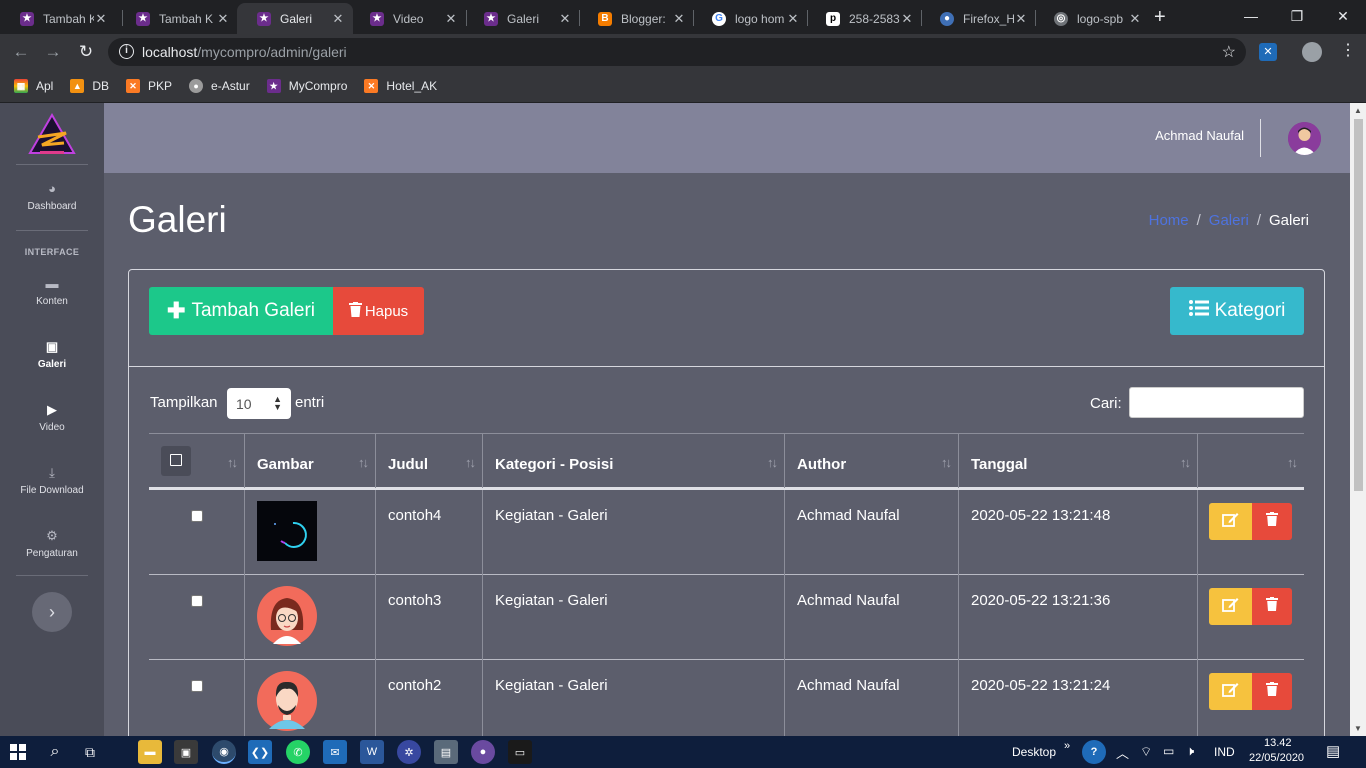 The image size is (1366, 768). I want to click on chevron-icon: », so click(1067, 746).